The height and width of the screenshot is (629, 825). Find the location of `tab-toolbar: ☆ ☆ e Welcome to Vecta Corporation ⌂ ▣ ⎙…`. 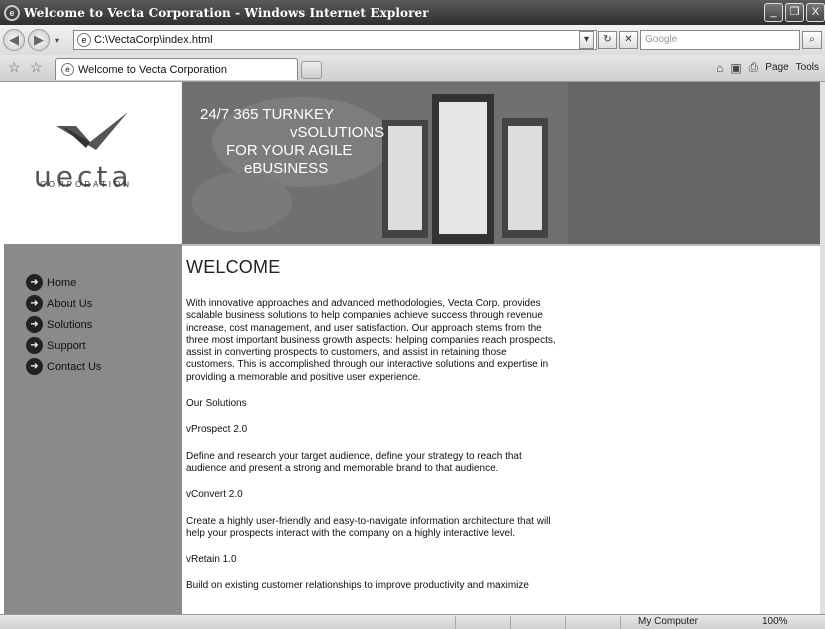

tab-toolbar: ☆ ☆ e Welcome to Vecta Corporation ⌂ ▣ ⎙… is located at coordinates (412, 68).